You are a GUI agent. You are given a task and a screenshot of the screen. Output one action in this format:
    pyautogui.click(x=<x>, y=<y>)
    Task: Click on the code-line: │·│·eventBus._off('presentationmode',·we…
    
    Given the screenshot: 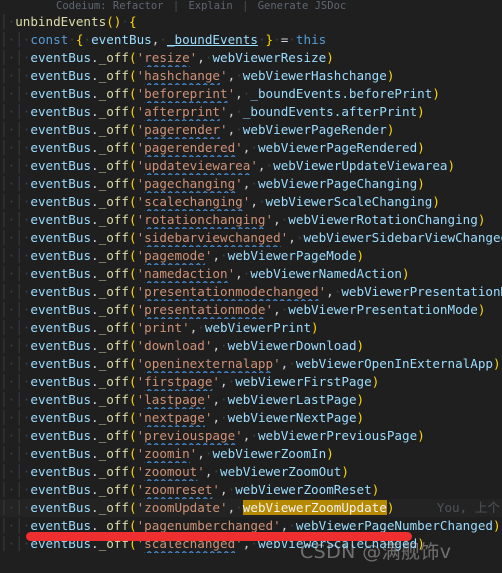 What is the action you would take?
    pyautogui.click(x=251, y=310)
    